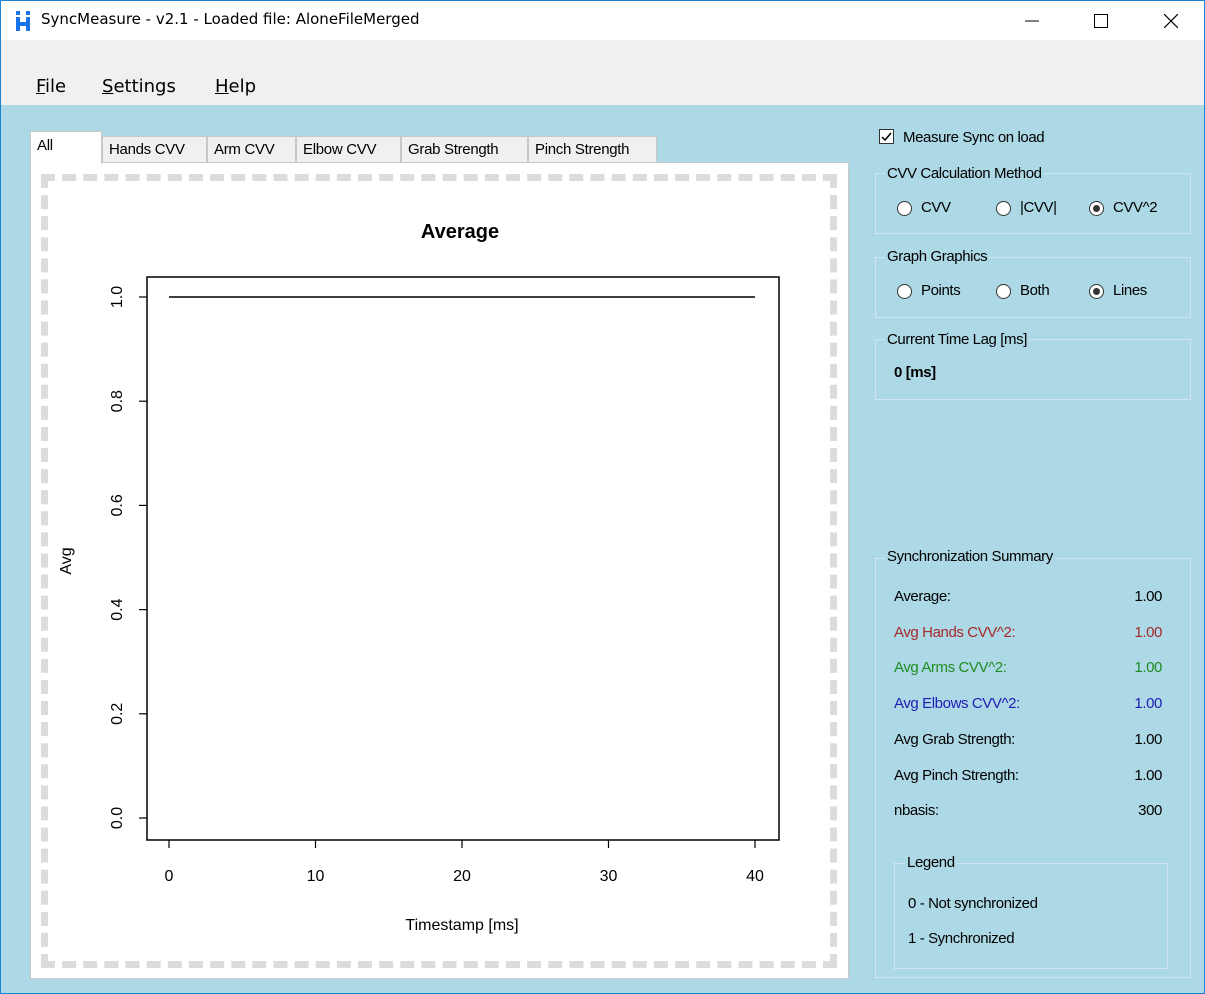 The width and height of the screenshot is (1205, 994). I want to click on menu-bar, so click(602, 72).